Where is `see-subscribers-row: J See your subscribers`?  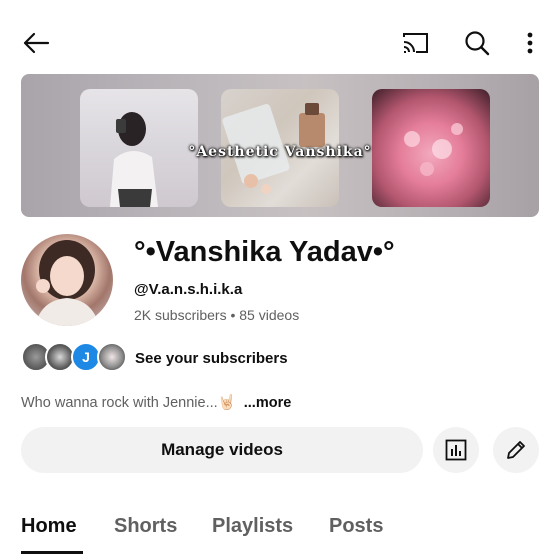
see-subscribers-row: J See your subscribers is located at coordinates (221, 358).